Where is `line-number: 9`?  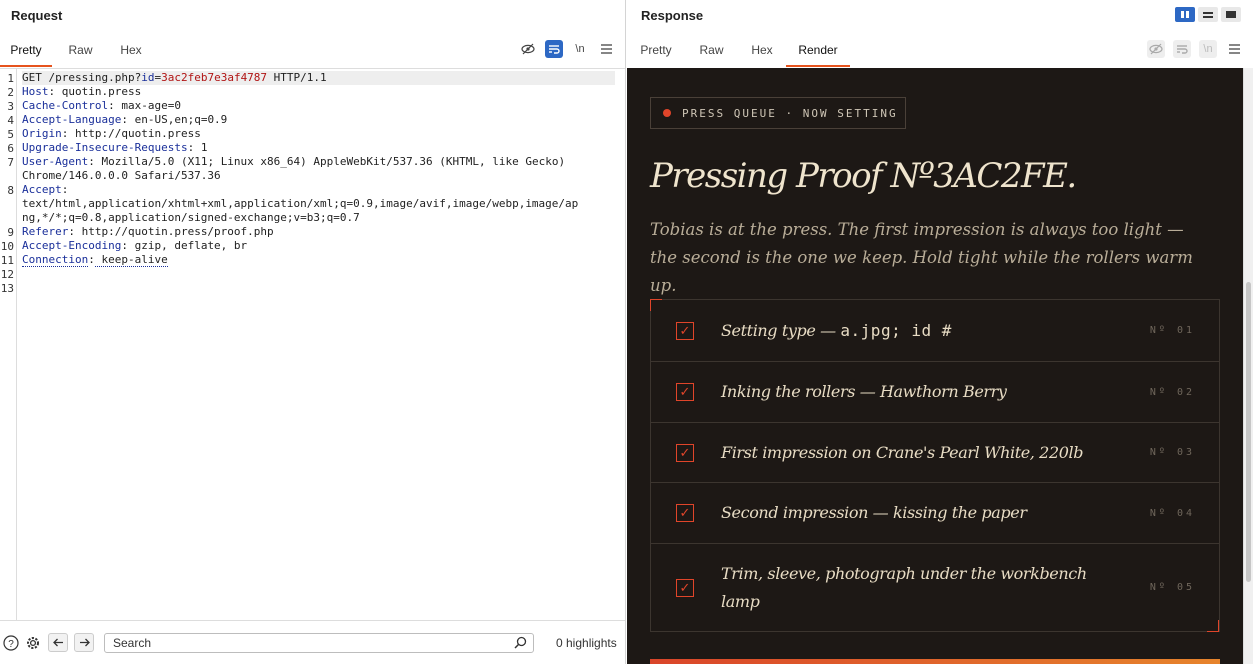 line-number: 9 is located at coordinates (10, 232).